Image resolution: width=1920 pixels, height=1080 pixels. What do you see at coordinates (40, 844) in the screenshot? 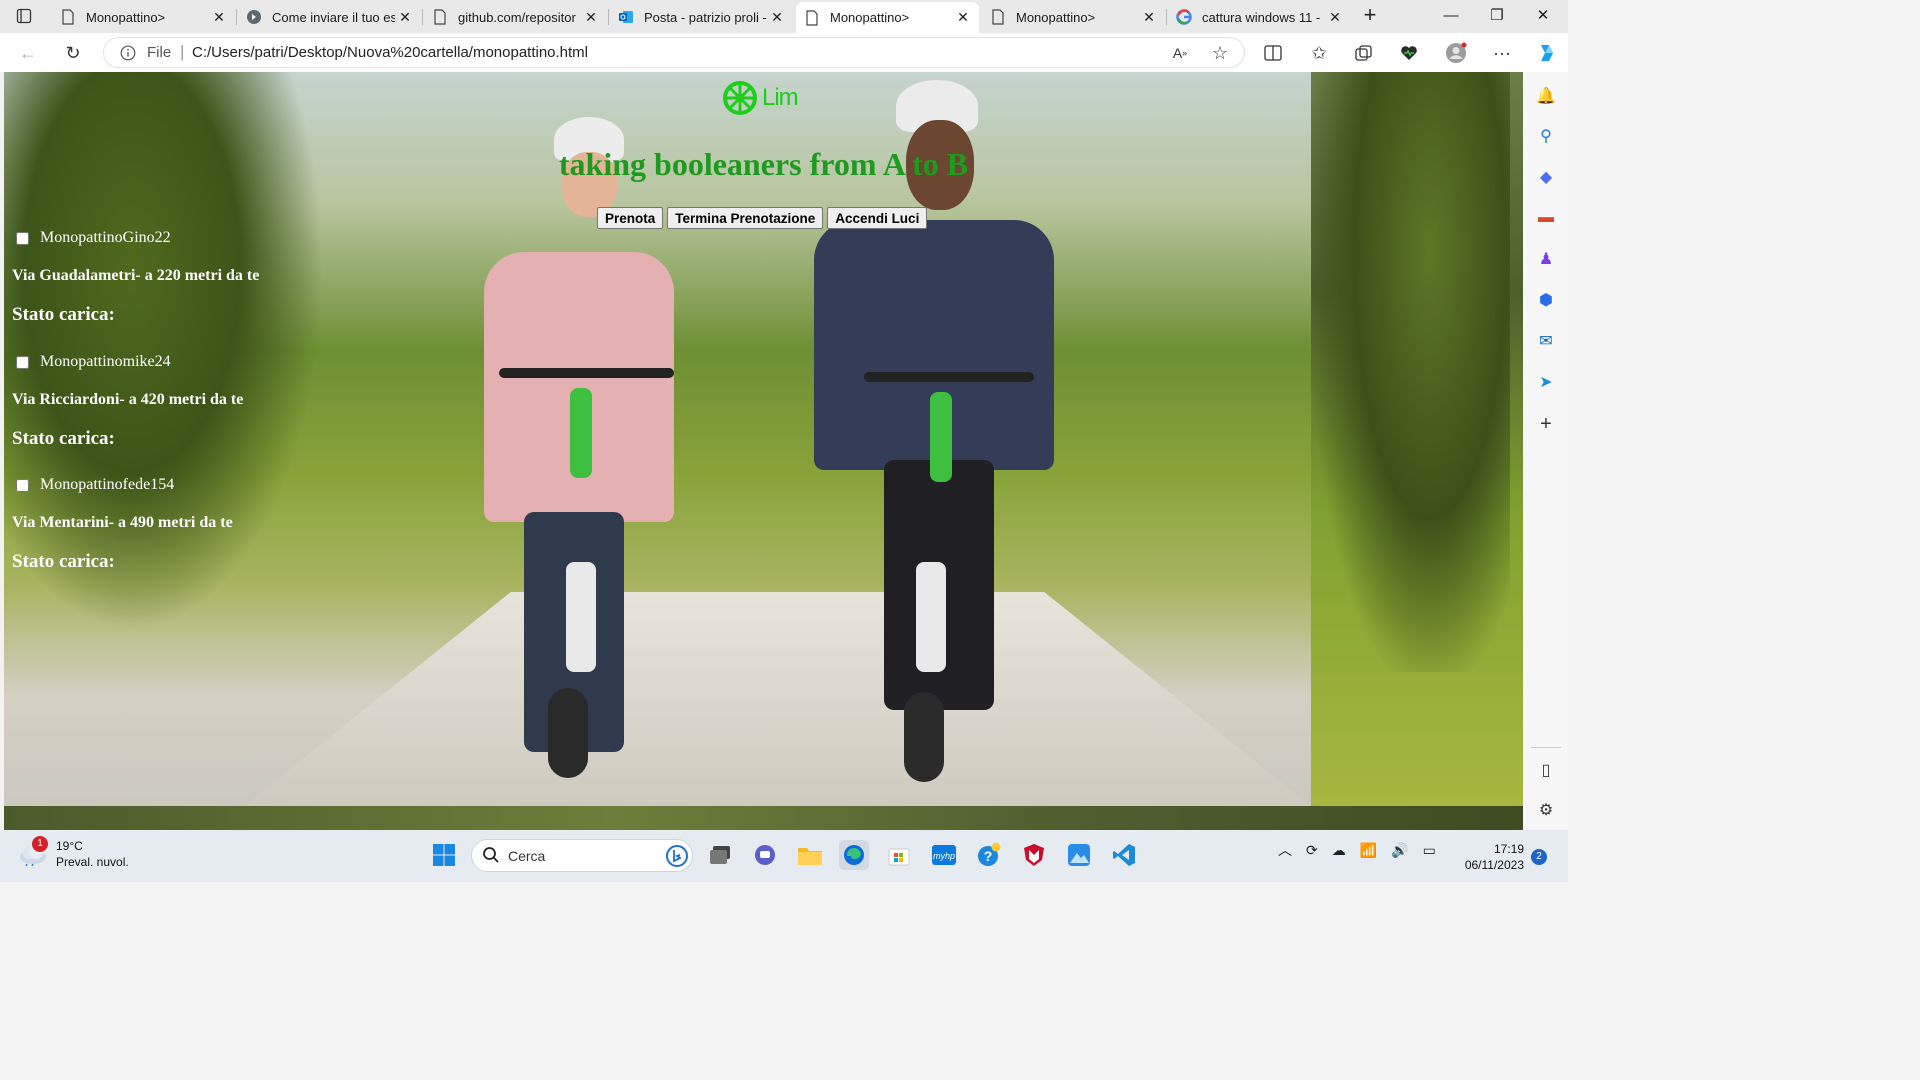
I see `weather-badge: 1` at bounding box center [40, 844].